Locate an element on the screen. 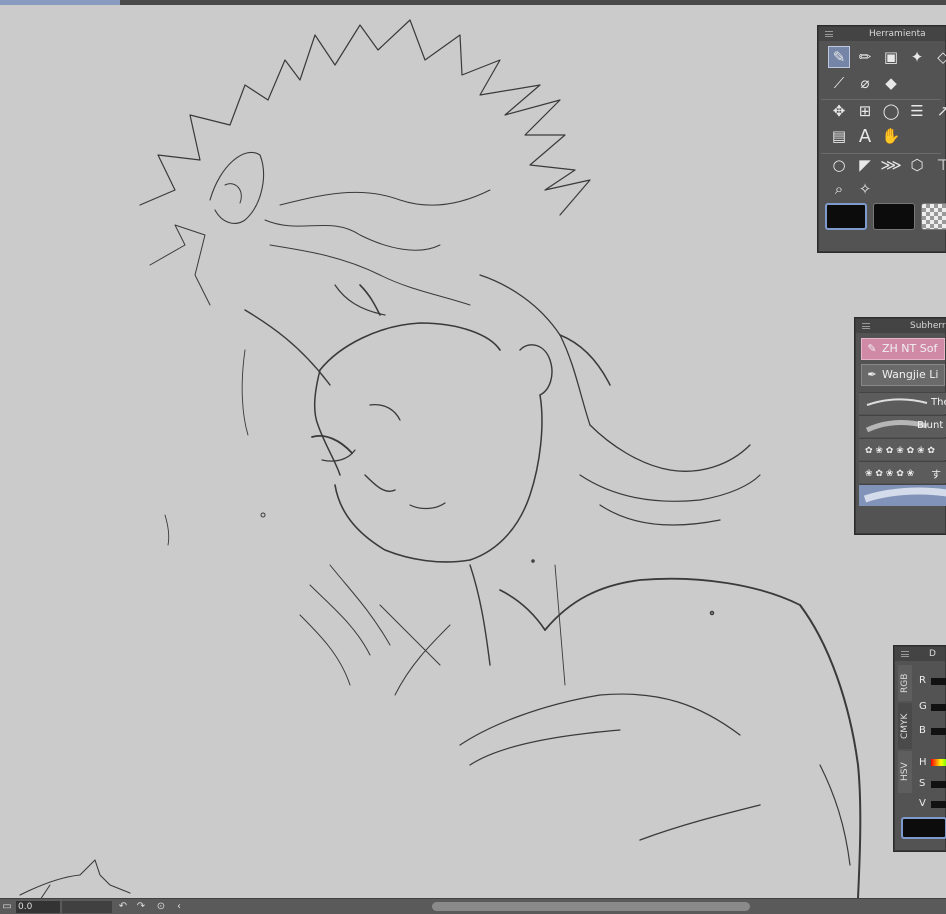 The height and width of the screenshot is (914, 946). circle-tool: ○ is located at coordinates (839, 165).